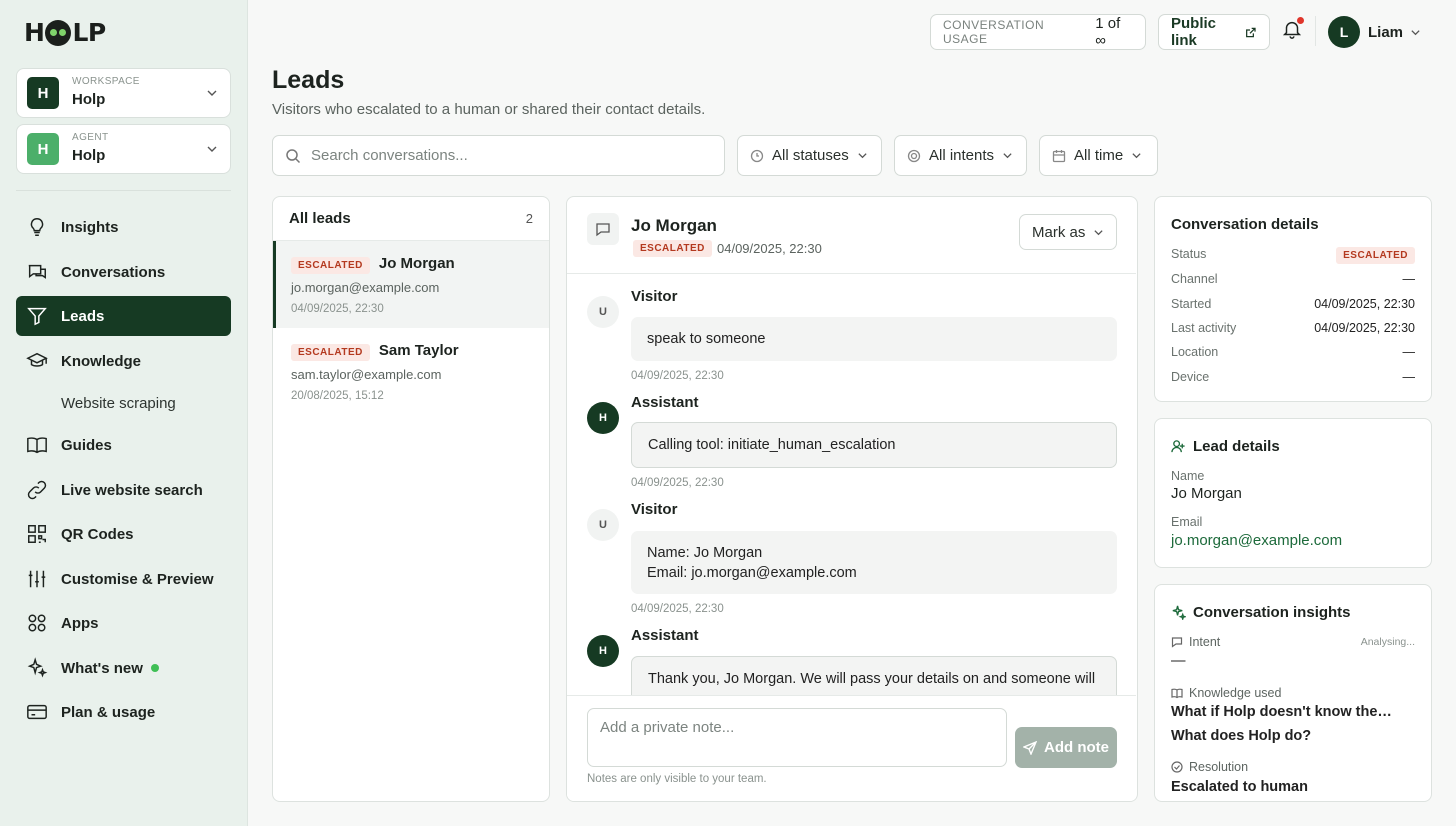 Image resolution: width=1456 pixels, height=826 pixels. What do you see at coordinates (123, 623) in the screenshot?
I see `nav-apps: Apps` at bounding box center [123, 623].